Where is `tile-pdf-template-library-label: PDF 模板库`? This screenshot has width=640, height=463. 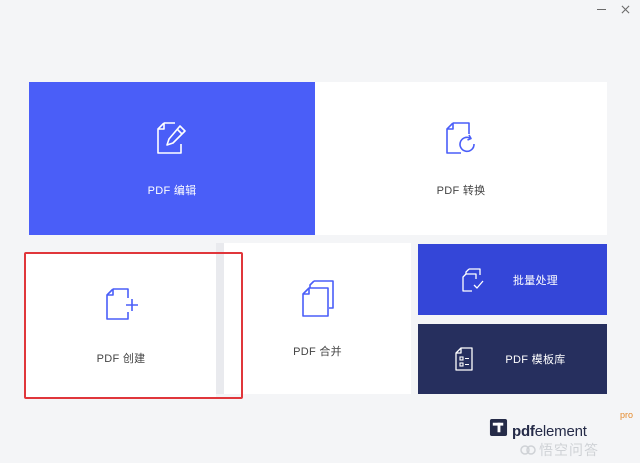 tile-pdf-template-library-label: PDF 模板库 is located at coordinates (535, 360).